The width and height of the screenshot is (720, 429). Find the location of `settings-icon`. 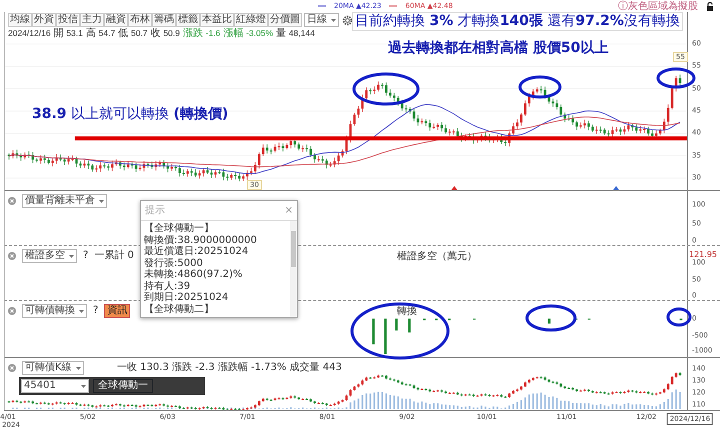

settings-icon is located at coordinates (347, 20).